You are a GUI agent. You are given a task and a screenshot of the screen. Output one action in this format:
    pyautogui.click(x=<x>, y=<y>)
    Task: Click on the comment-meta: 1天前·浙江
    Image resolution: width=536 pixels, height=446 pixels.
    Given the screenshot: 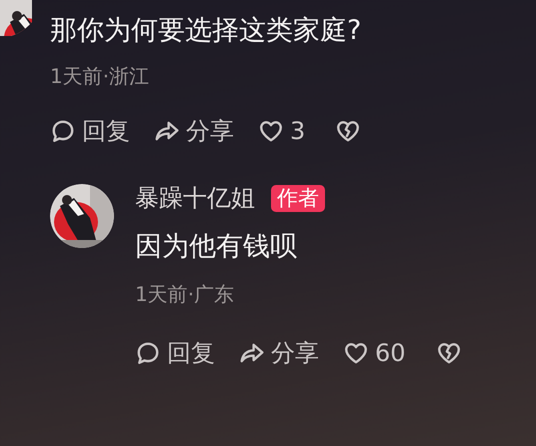 What is the action you would take?
    pyautogui.click(x=100, y=76)
    